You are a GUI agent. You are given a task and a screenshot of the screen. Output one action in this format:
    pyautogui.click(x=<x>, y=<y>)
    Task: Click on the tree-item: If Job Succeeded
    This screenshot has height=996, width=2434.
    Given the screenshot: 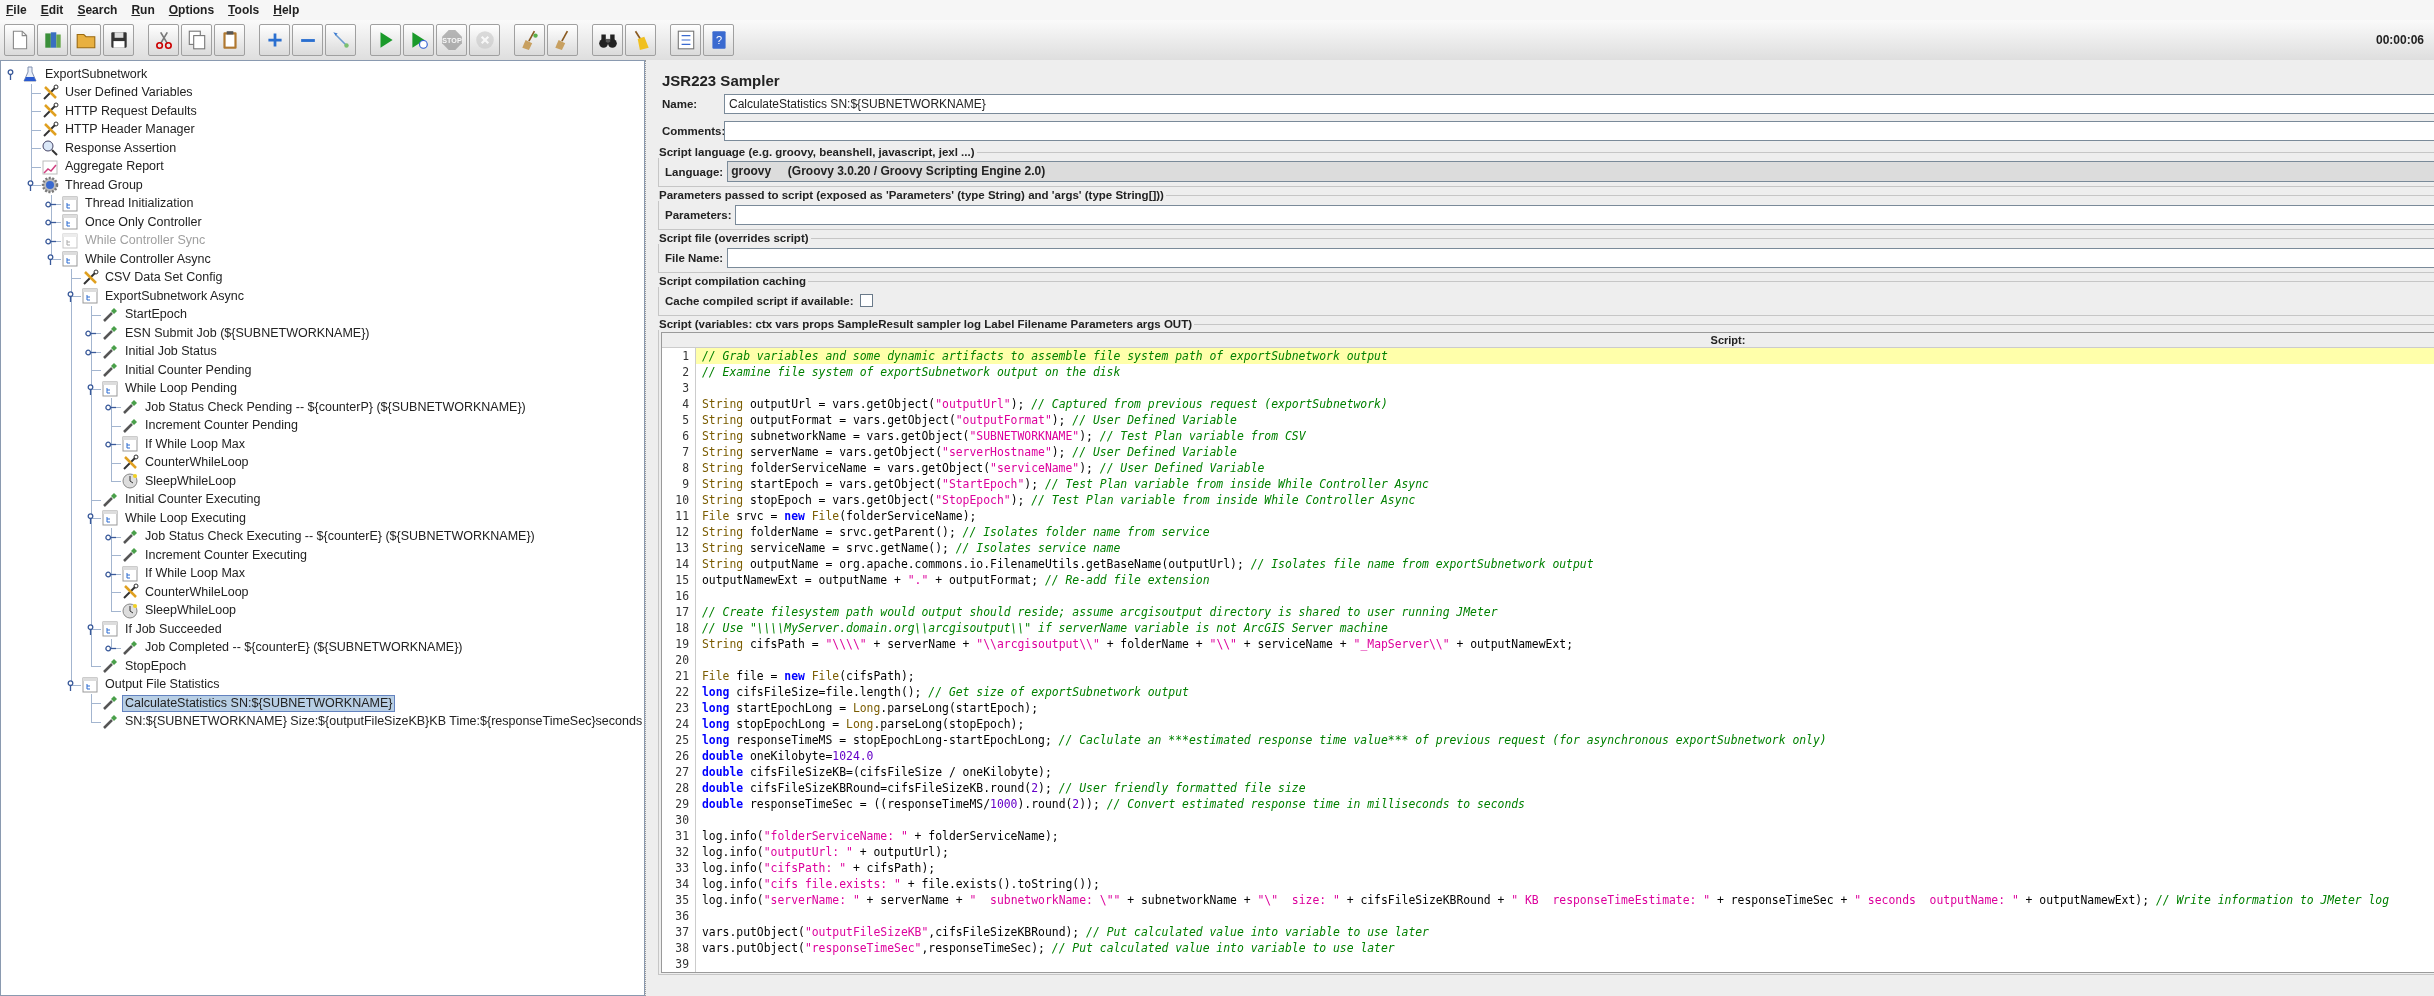 What is the action you would take?
    pyautogui.click(x=173, y=629)
    